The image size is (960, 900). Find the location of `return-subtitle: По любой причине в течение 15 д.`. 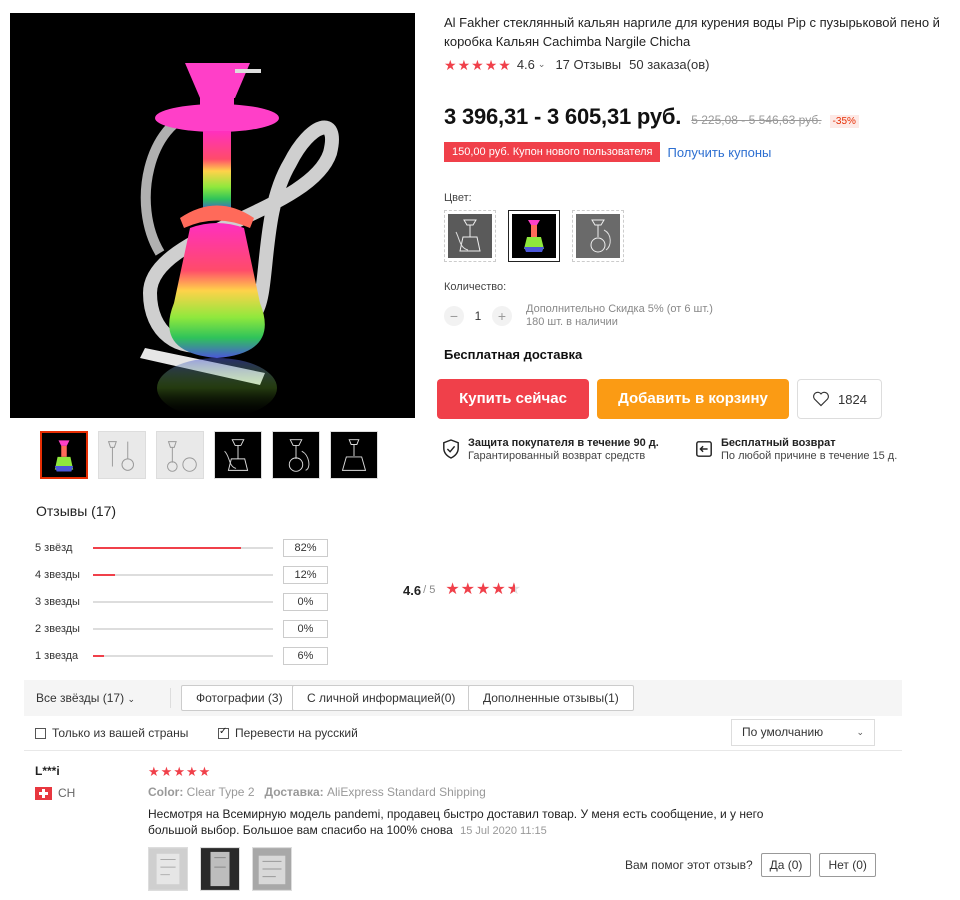

return-subtitle: По любой причине в течение 15 д. is located at coordinates (809, 456).